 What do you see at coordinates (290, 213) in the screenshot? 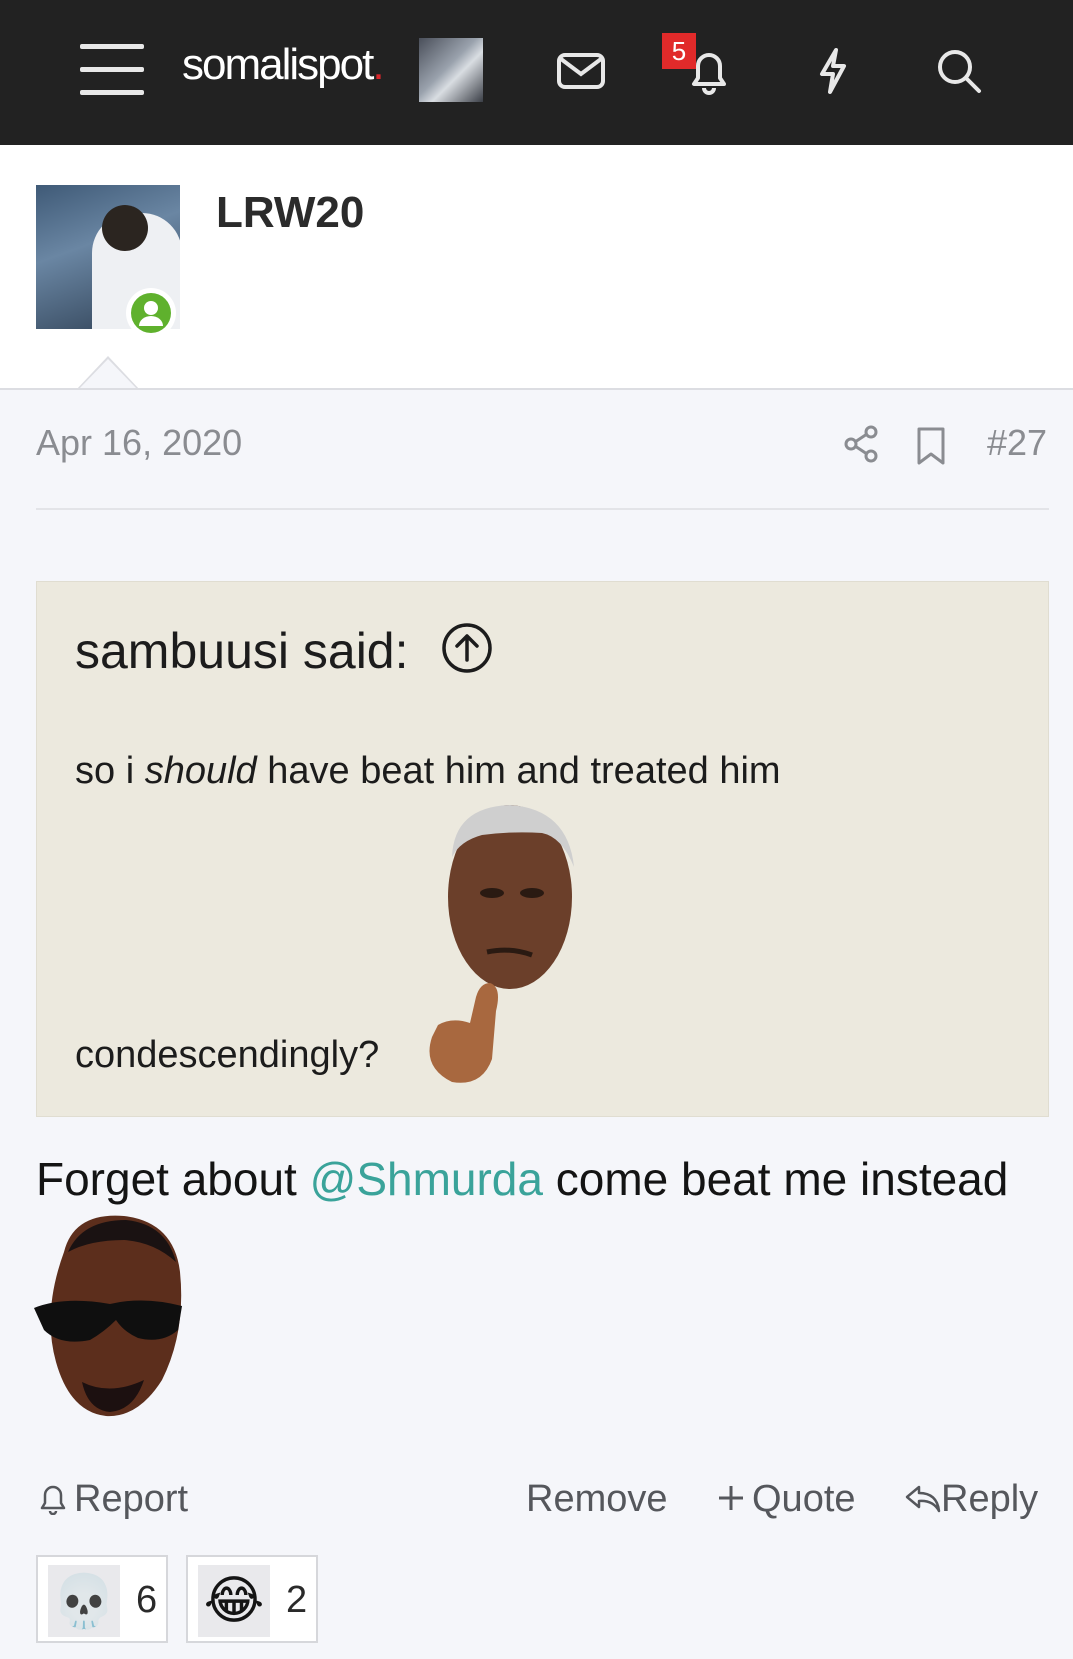
I see `author-username: LRW20` at bounding box center [290, 213].